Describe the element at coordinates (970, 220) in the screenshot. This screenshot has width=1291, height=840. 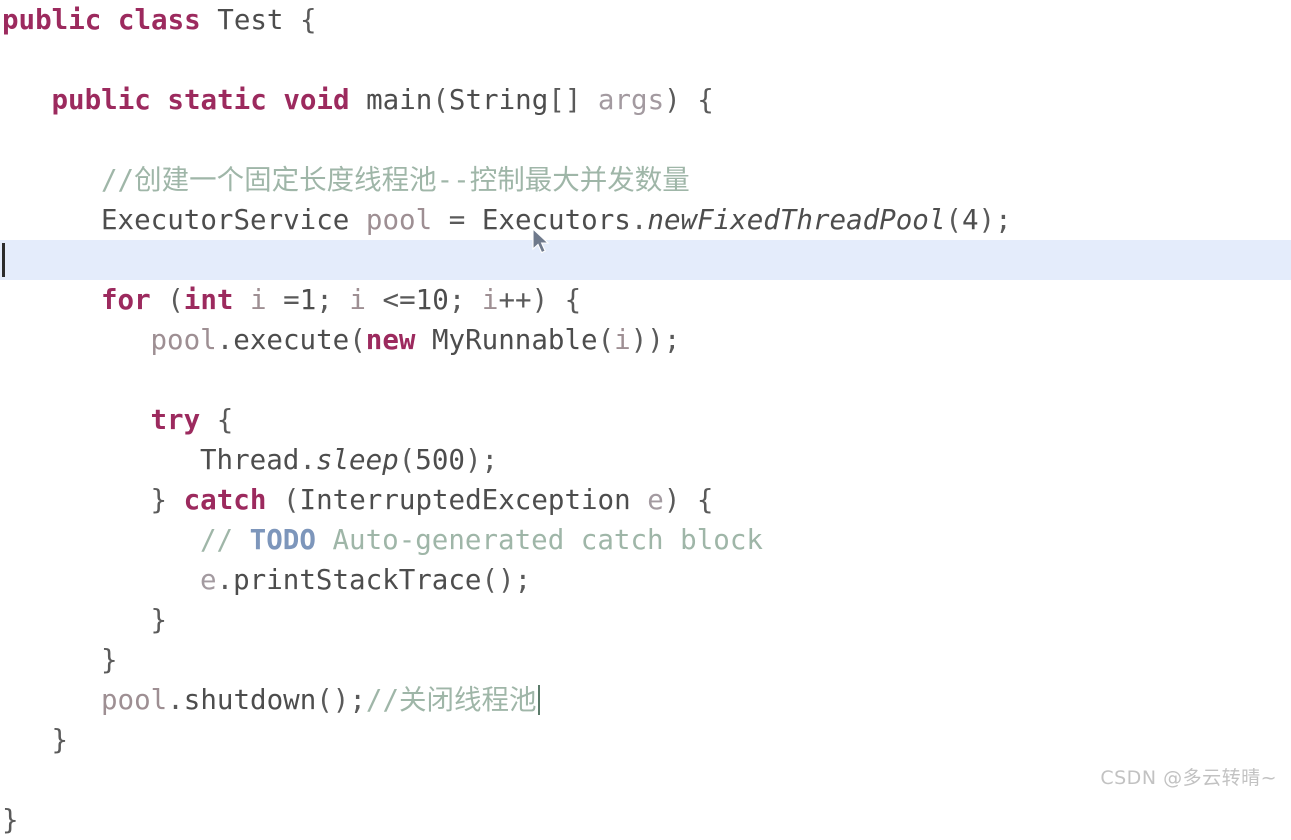
I see `code-token: 4` at that location.